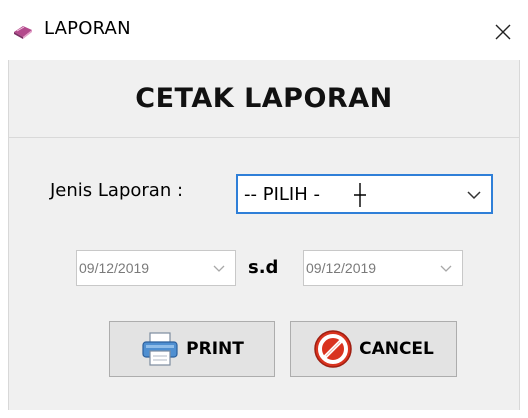  I want to click on date-from-picker: 09/12/2019, so click(156, 268).